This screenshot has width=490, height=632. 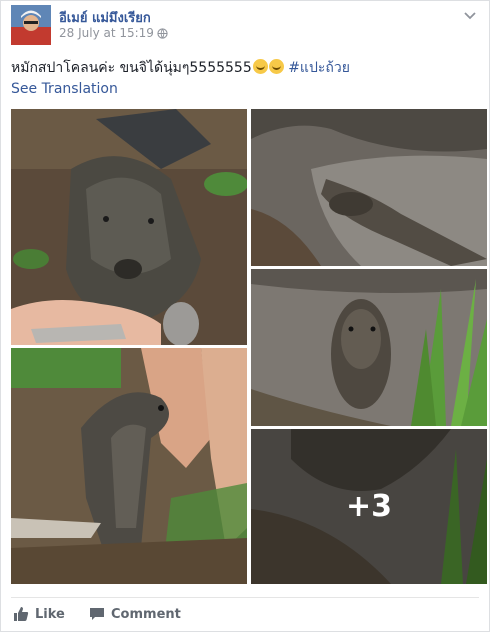 I want to click on more-photos-count: +3, so click(x=369, y=506).